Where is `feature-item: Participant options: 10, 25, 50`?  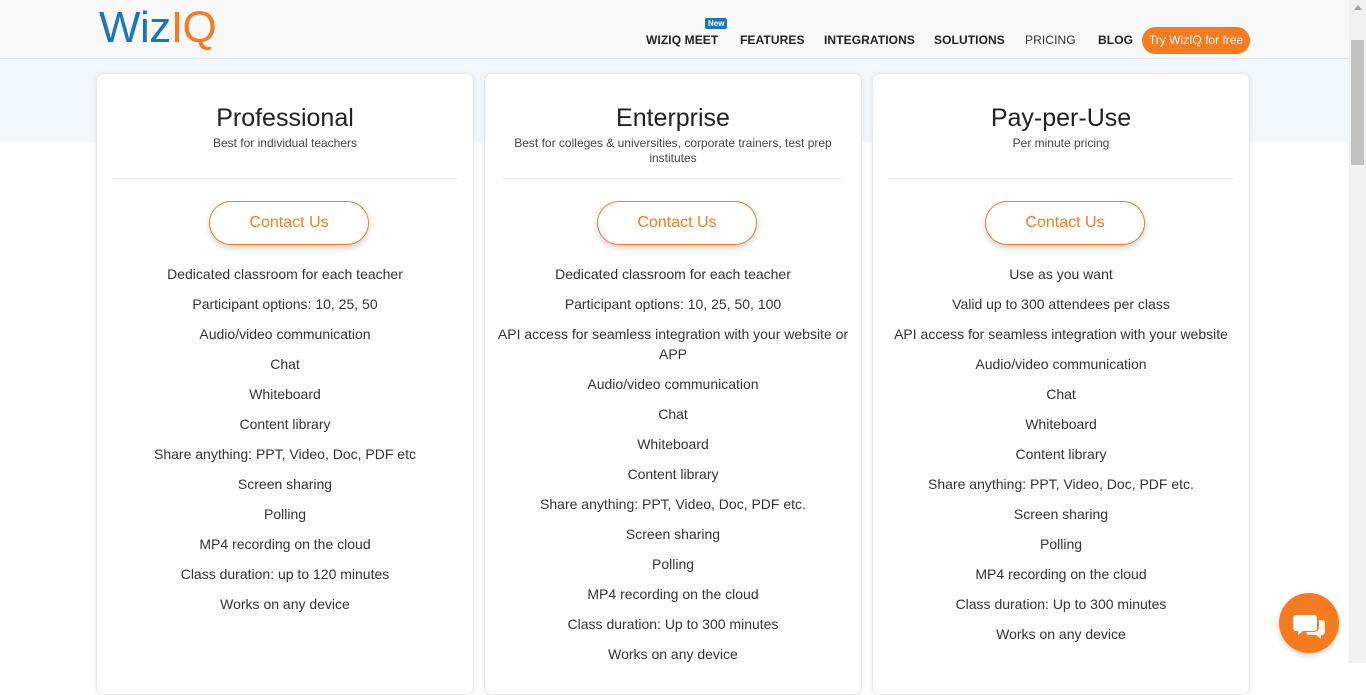
feature-item: Participant options: 10, 25, 50 is located at coordinates (285, 304).